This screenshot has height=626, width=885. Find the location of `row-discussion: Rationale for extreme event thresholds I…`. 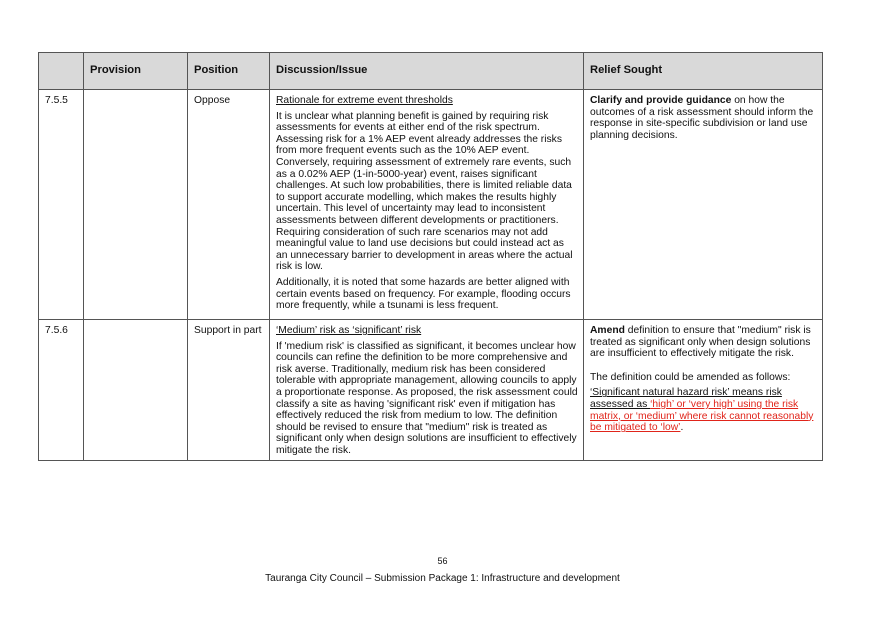

row-discussion: Rationale for extreme event thresholds I… is located at coordinates (426, 204).